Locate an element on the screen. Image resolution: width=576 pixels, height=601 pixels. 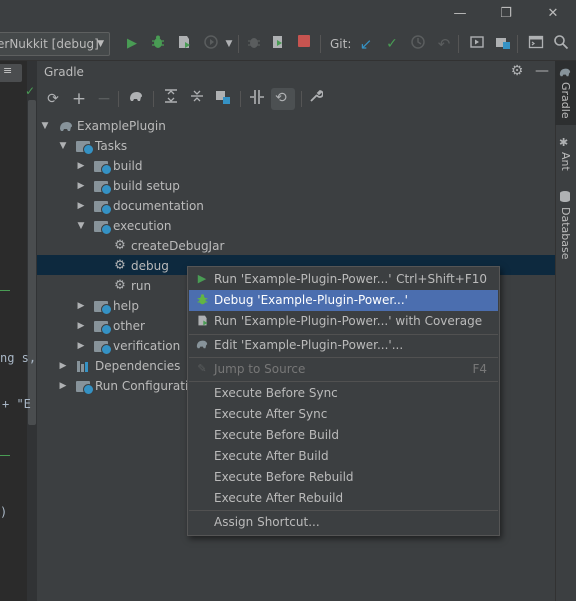
menu-item-label: Execute Before Build is located at coordinates (276, 435).